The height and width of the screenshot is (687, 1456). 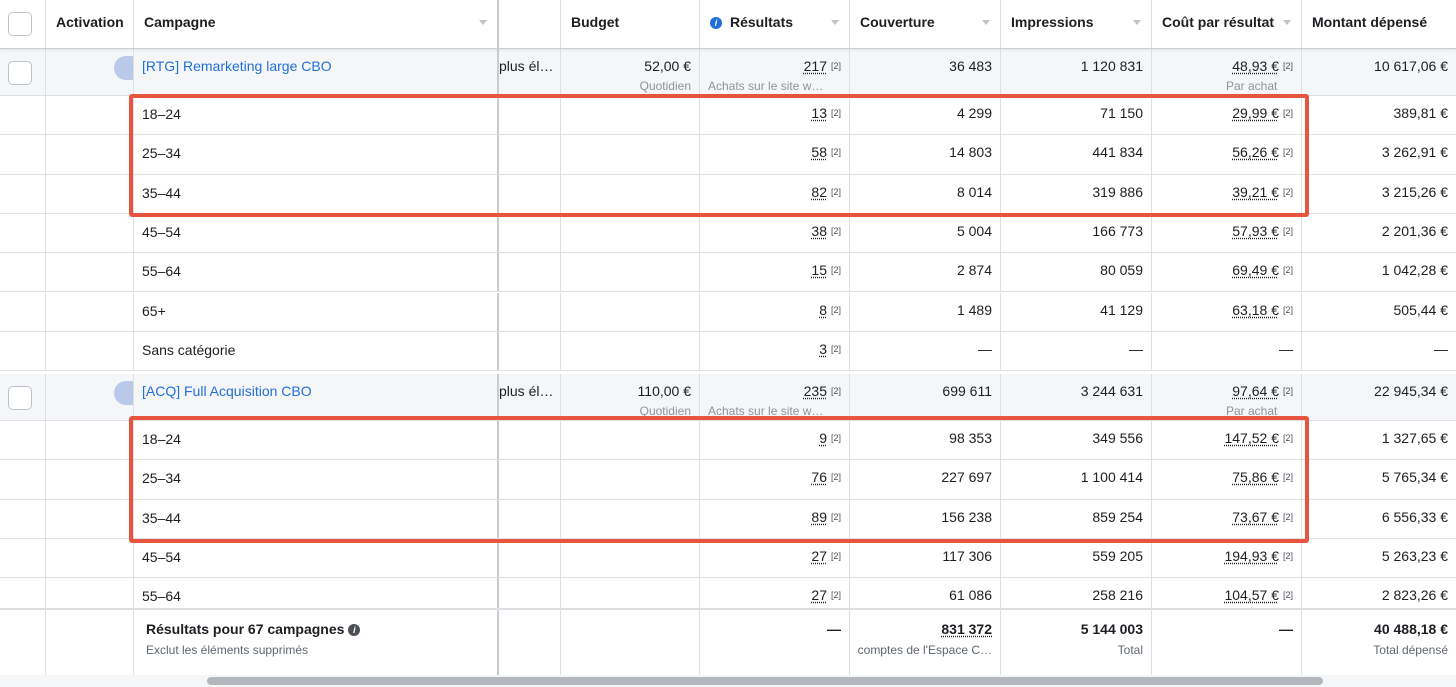 What do you see at coordinates (819, 517) in the screenshot?
I see `results-link: 89` at bounding box center [819, 517].